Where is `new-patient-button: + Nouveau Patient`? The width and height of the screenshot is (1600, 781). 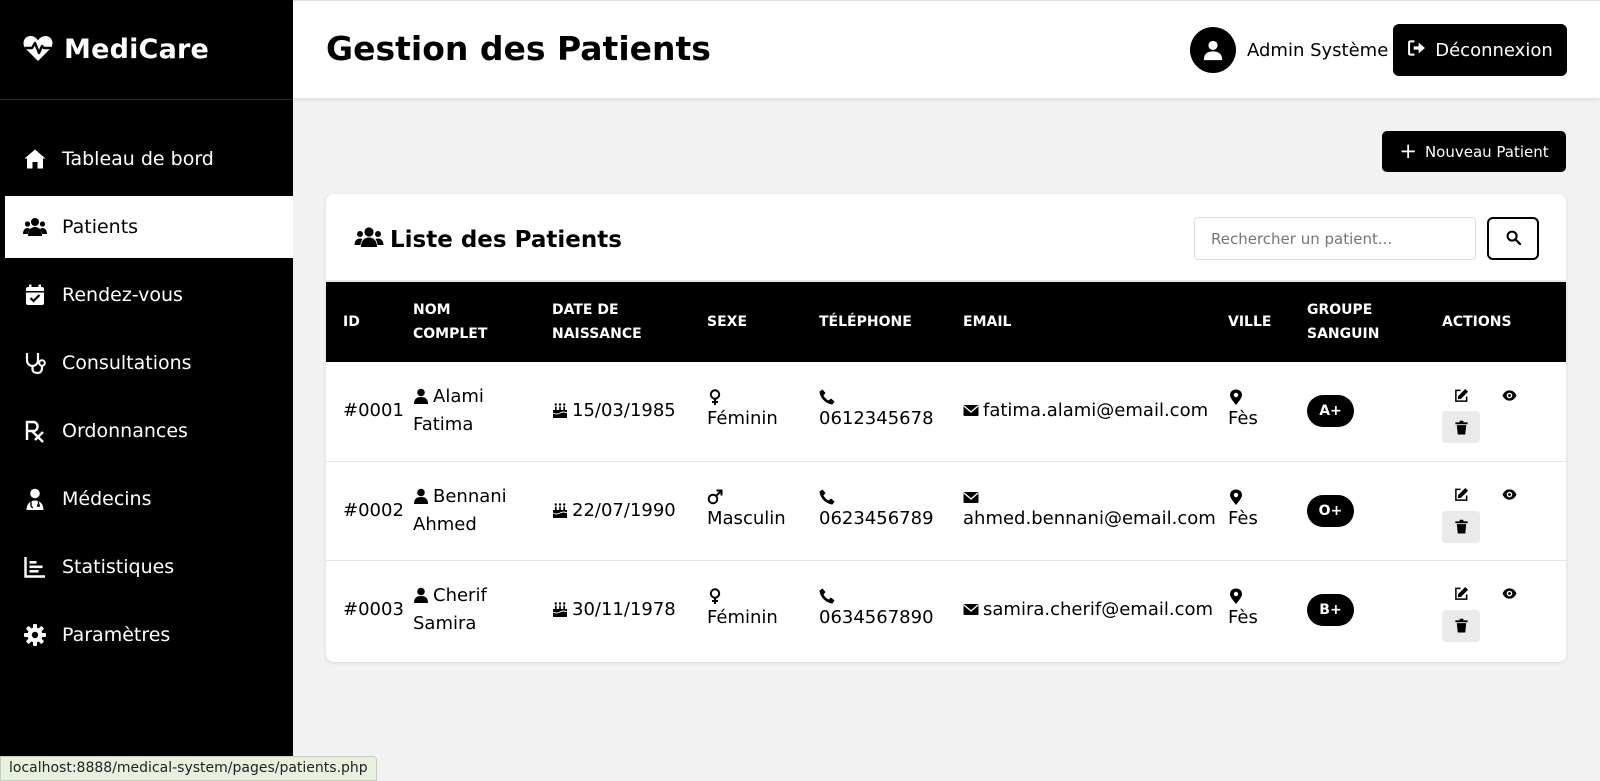
new-patient-button: + Nouveau Patient is located at coordinates (1474, 151).